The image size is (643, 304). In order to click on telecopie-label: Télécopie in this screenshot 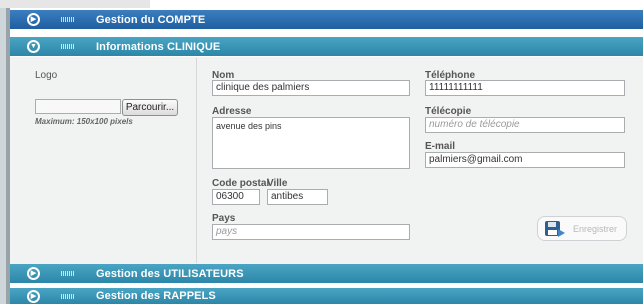, I will do `click(448, 111)`.